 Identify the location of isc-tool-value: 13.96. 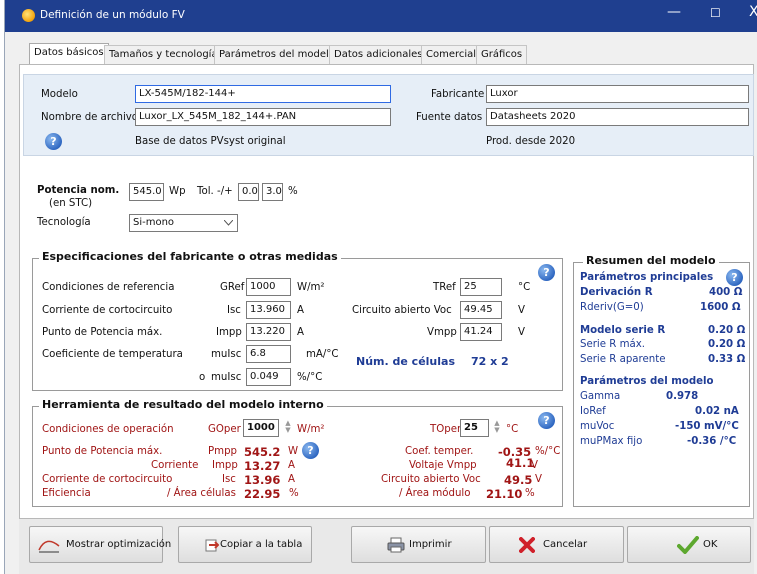
(262, 480).